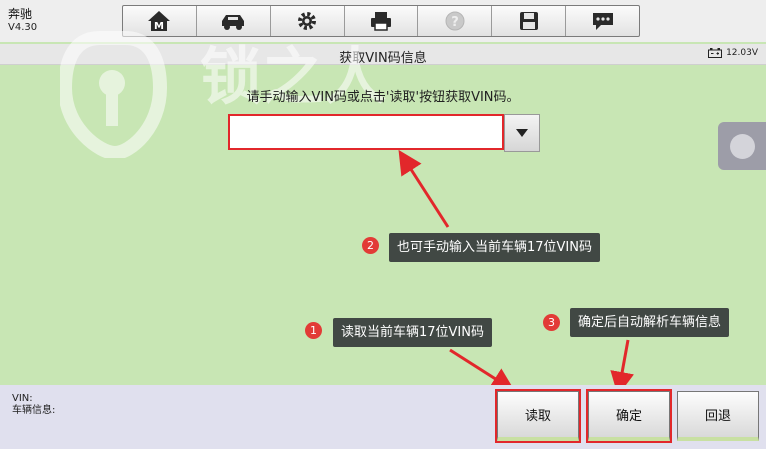  What do you see at coordinates (538, 416) in the screenshot?
I see `read-button: 读取` at bounding box center [538, 416].